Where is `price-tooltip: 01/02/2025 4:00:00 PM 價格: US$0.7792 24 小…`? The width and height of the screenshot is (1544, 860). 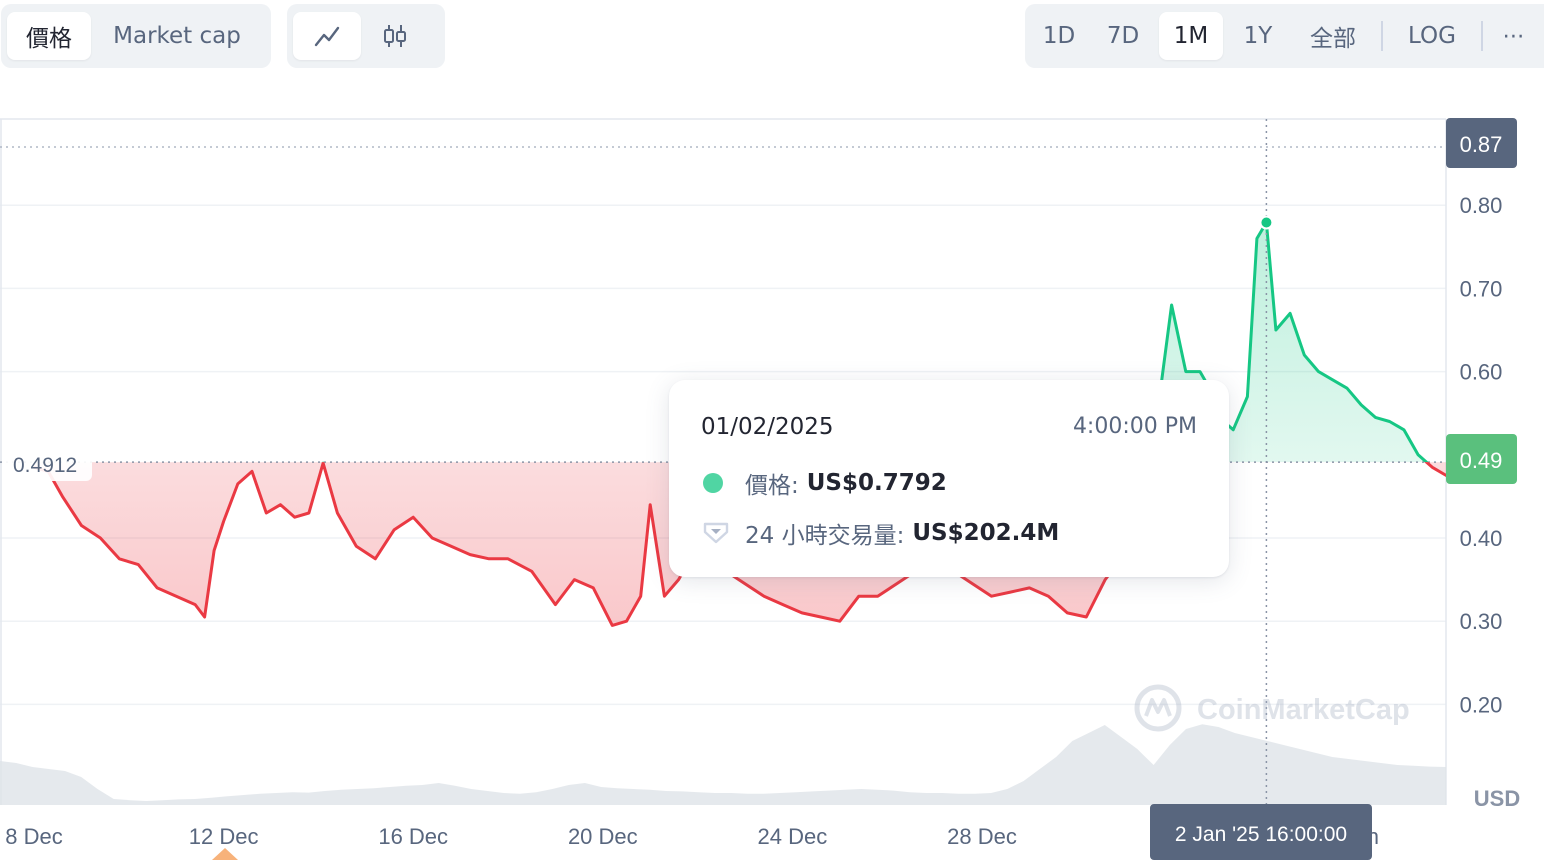
price-tooltip: 01/02/2025 4:00:00 PM 價格: US$0.7792 24 小… is located at coordinates (949, 478).